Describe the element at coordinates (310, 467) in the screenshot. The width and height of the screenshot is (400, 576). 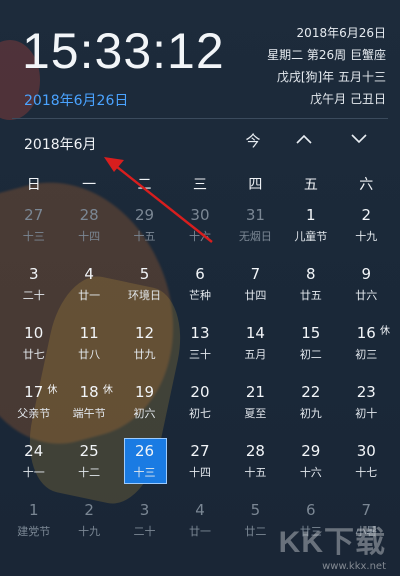
I see `calendar-day: 29 十六` at that location.